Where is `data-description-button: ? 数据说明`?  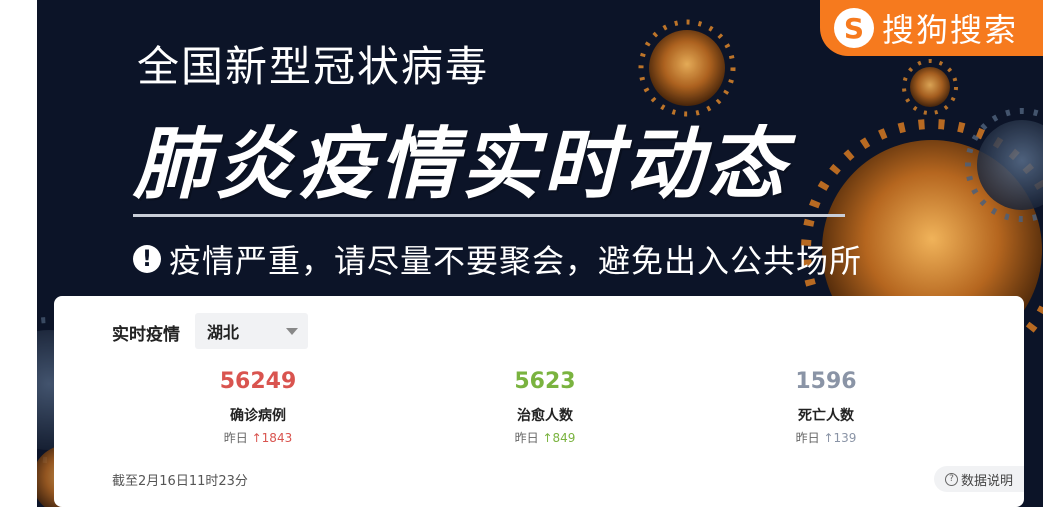 data-description-button: ? 数据说明 is located at coordinates (979, 479).